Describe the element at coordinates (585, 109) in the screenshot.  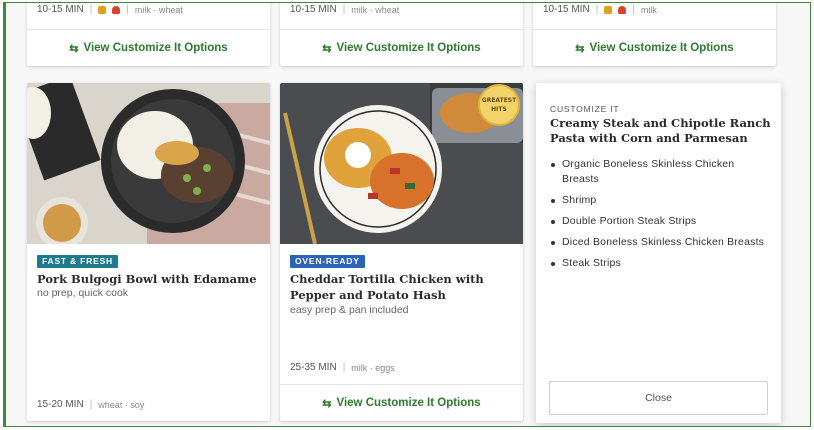
I see `panel-label: CUSTOMIZE IT` at that location.